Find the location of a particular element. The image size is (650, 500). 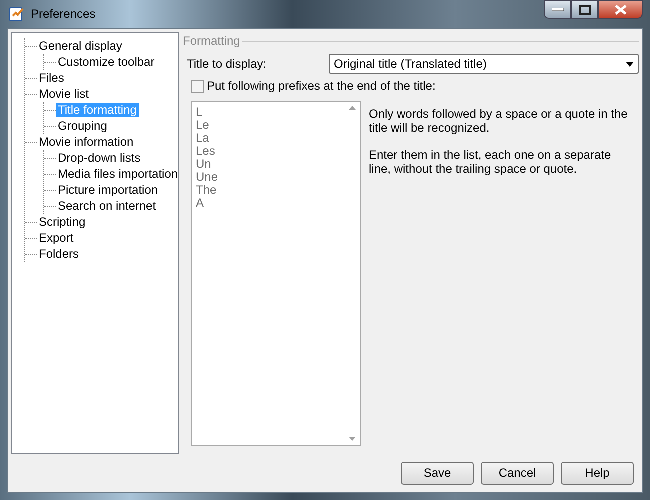

tree-item: Movie information is located at coordinates (86, 142).